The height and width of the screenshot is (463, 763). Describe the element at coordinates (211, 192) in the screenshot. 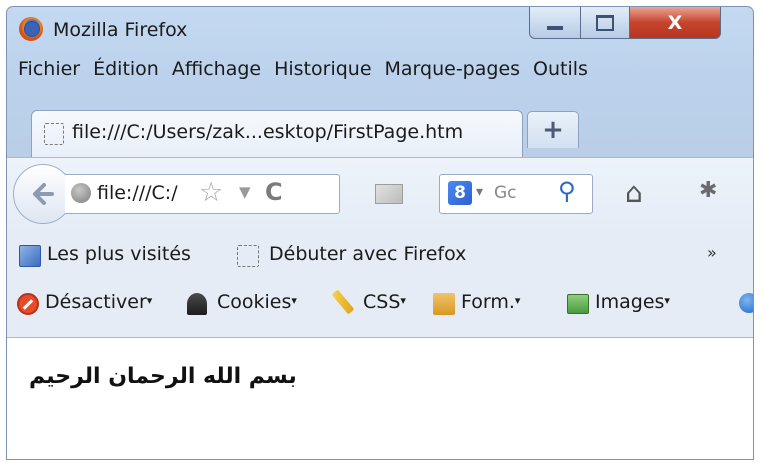

I see `star-bookmark-icon: ☆` at that location.